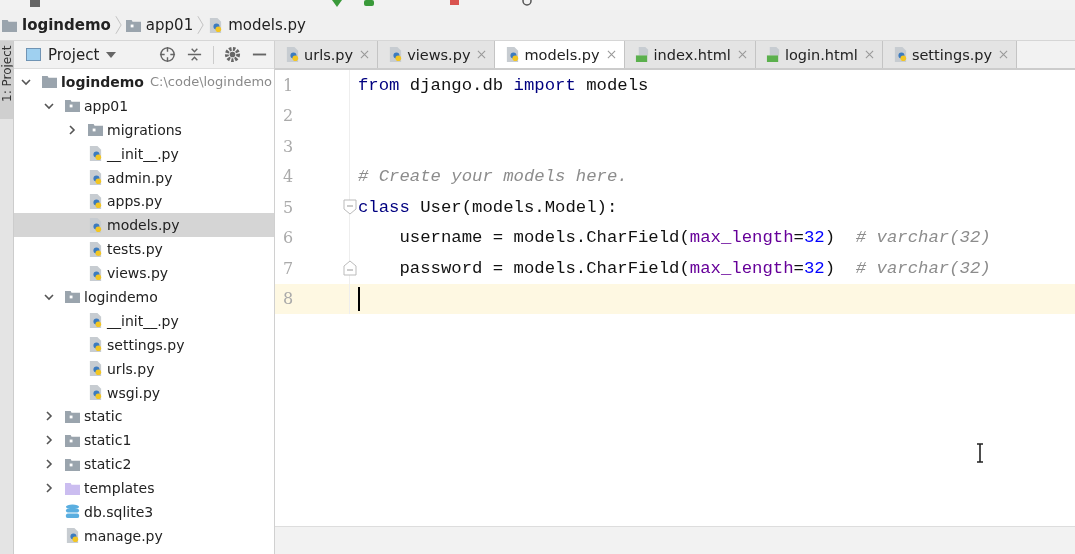 This screenshot has height=554, width=1075. What do you see at coordinates (167, 54) in the screenshot?
I see `crosshair-icon` at bounding box center [167, 54].